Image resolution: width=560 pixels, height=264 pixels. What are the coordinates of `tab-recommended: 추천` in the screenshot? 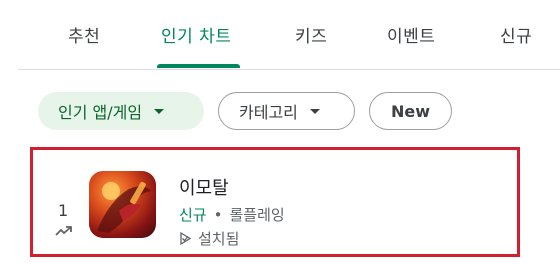 It's located at (84, 34).